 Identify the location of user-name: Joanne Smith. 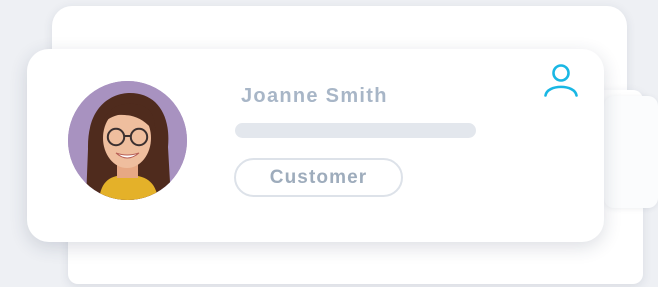
(314, 96).